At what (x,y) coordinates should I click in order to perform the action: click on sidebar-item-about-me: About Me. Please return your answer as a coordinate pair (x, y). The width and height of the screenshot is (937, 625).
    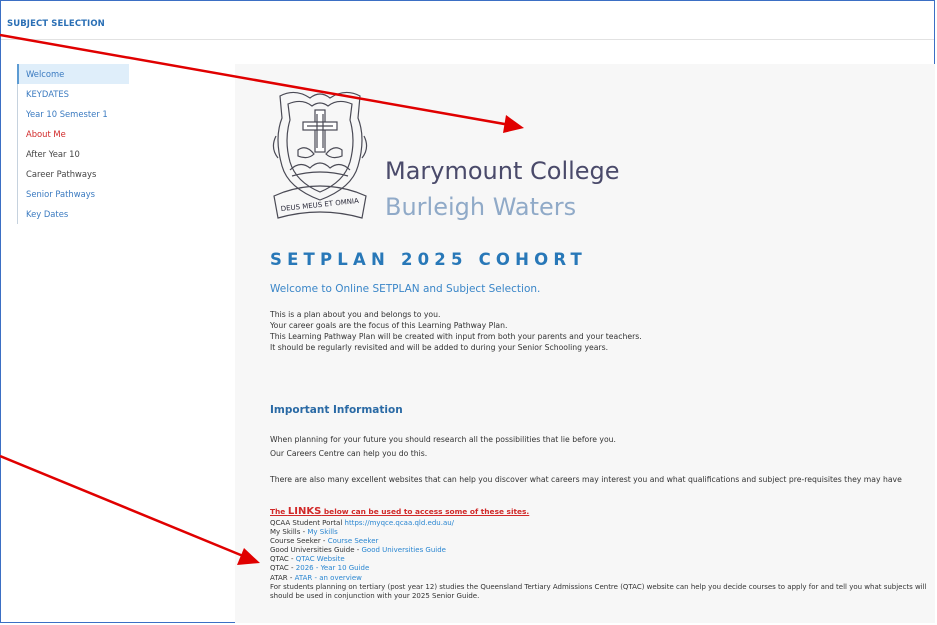
    Looking at the image, I should click on (73, 134).